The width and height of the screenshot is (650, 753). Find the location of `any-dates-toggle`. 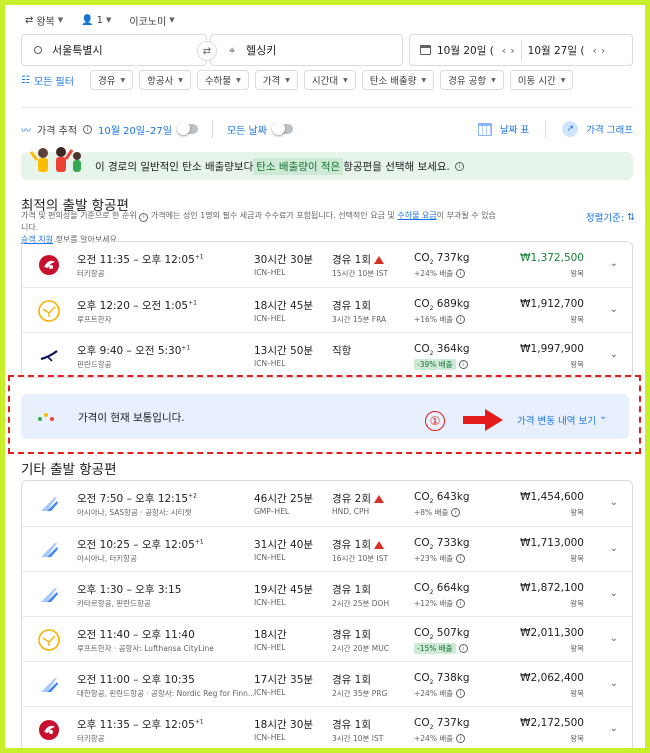

any-dates-toggle is located at coordinates (282, 128).